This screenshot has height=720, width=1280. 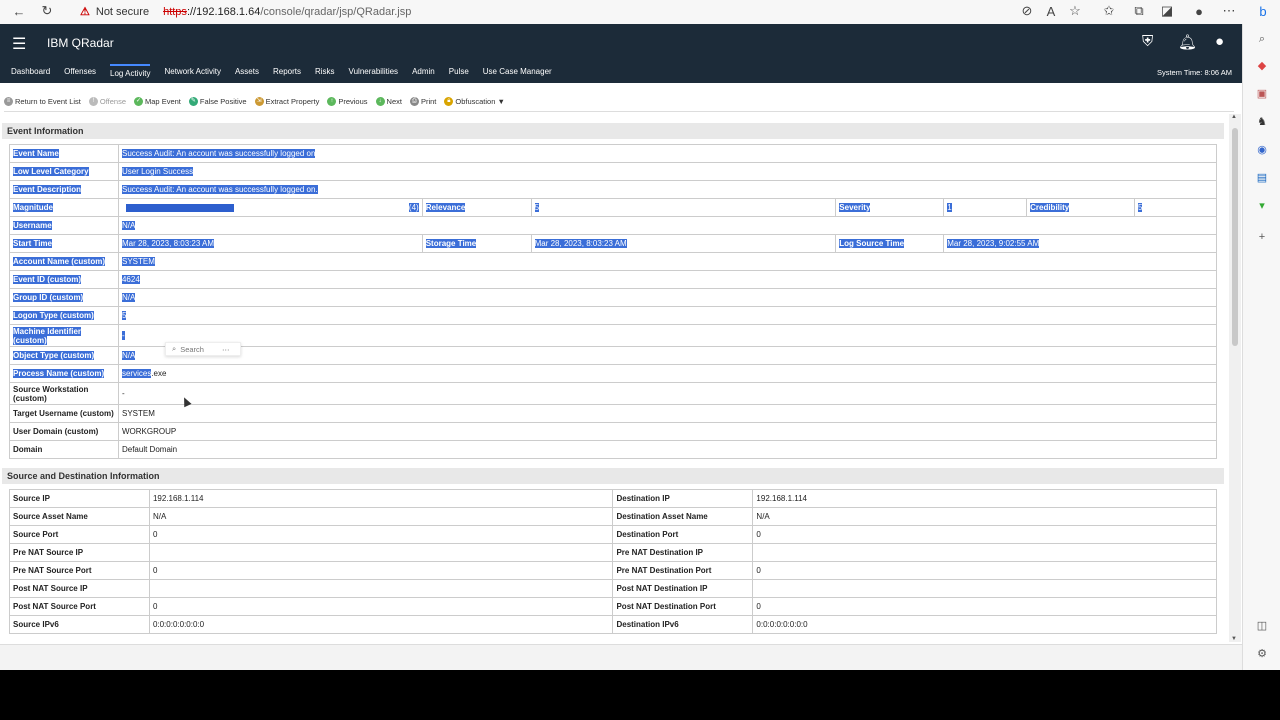 I want to click on vertical-scrollbar: ▲ ▼, so click(x=1235, y=378).